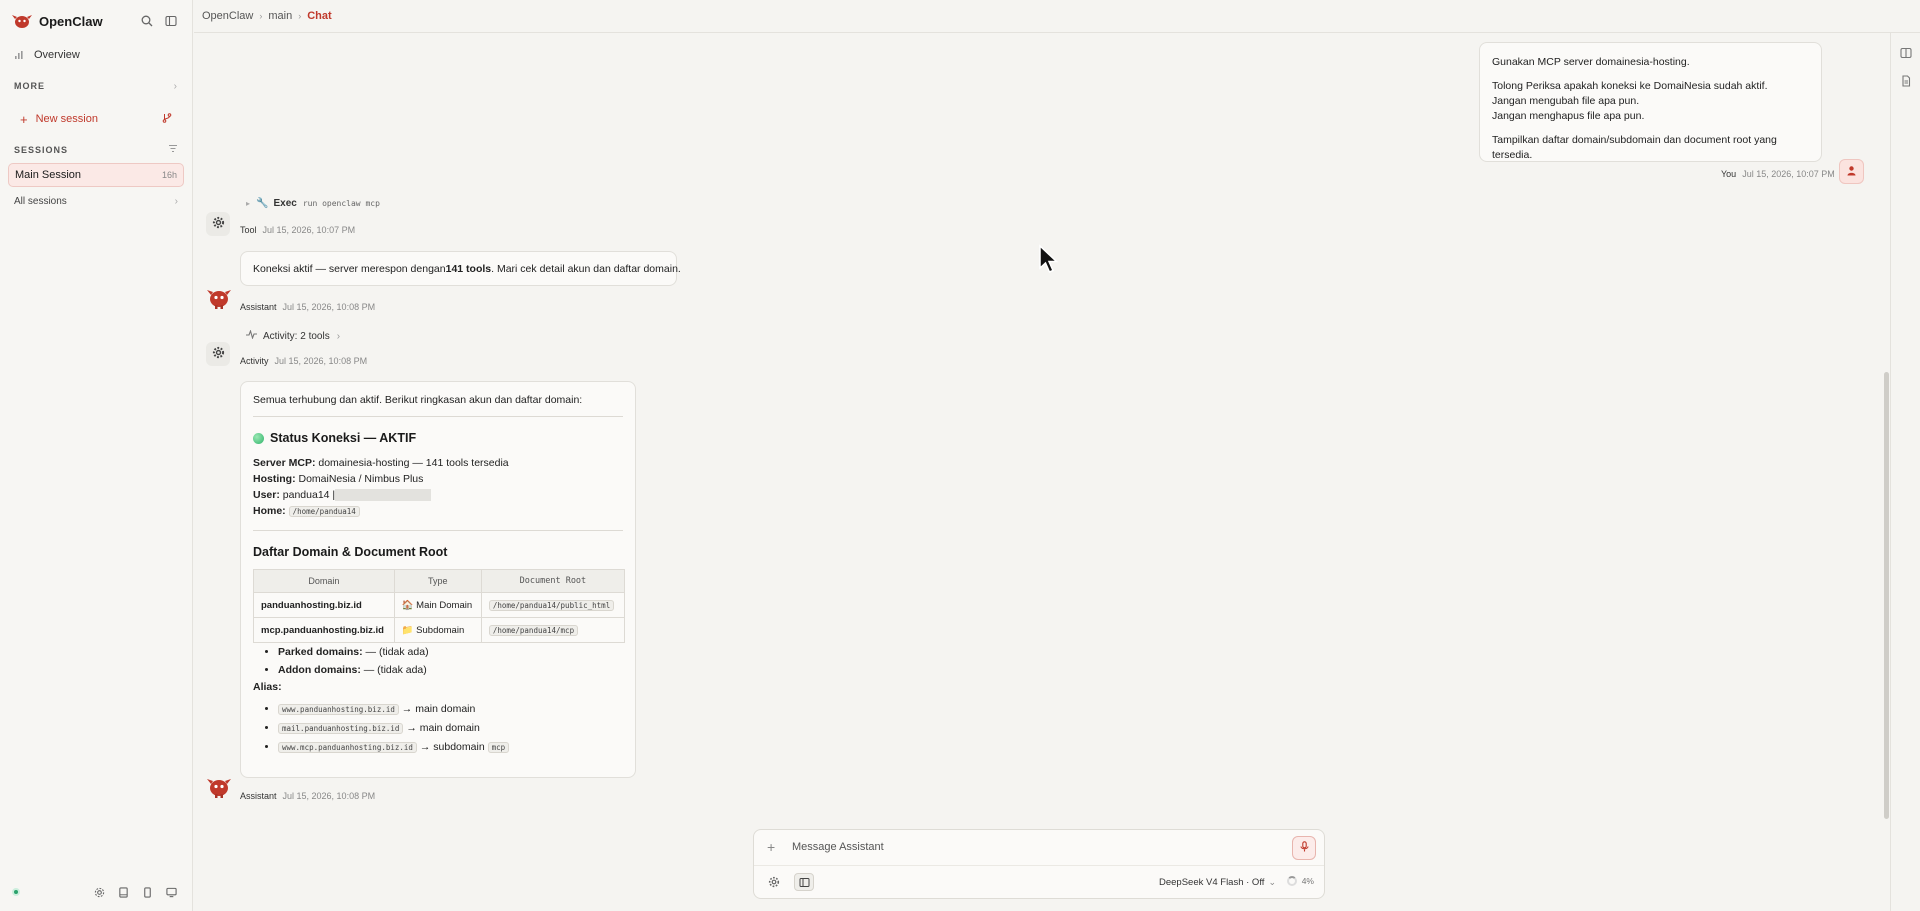  Describe the element at coordinates (147, 892) in the screenshot. I see `mobile-icon` at that location.